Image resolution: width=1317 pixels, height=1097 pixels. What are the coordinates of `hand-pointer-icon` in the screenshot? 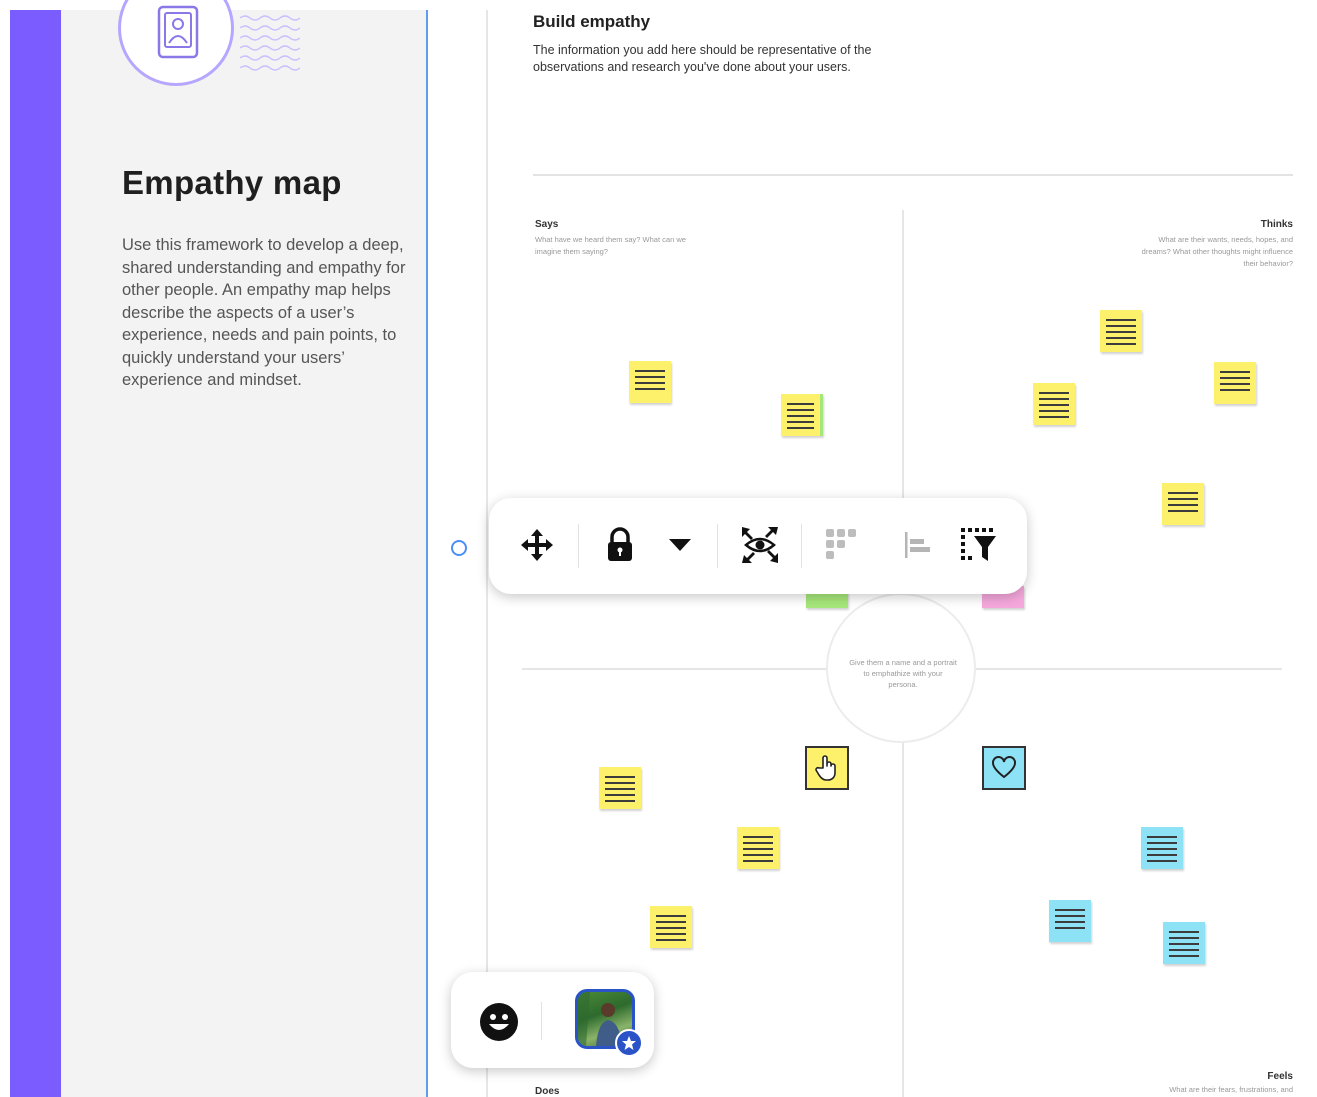 It's located at (827, 768).